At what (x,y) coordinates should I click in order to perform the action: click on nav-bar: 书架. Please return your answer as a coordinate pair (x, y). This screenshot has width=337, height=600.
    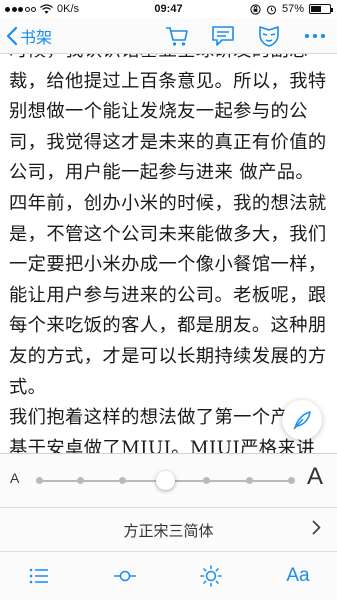
    Looking at the image, I should click on (168, 36).